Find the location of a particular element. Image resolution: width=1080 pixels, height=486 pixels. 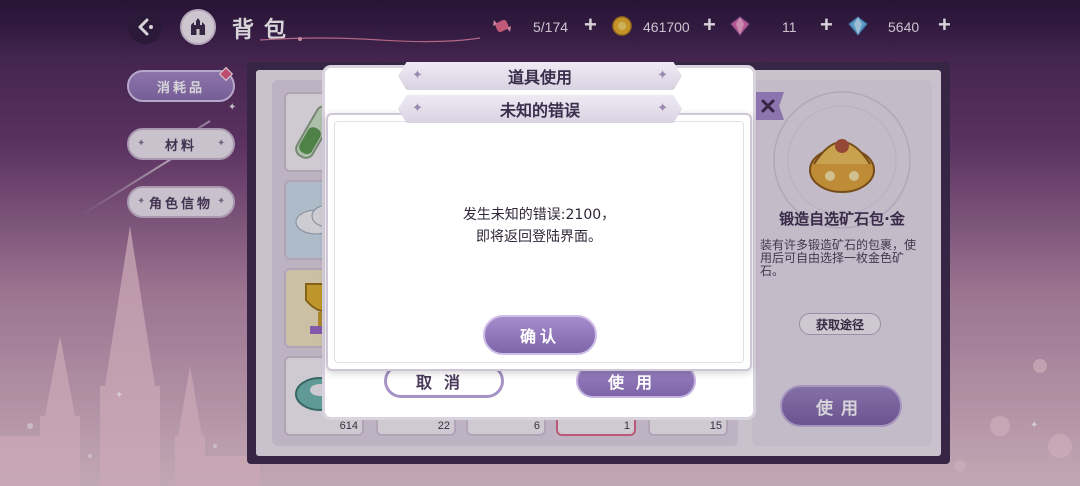

tab-label: 材料 is located at coordinates (180, 146).